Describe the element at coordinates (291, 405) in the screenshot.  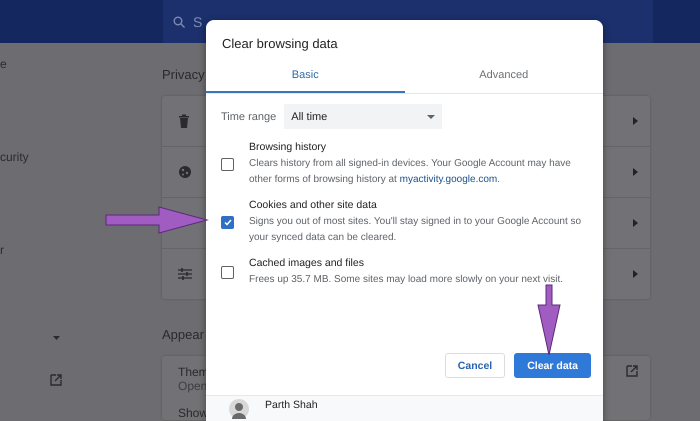
I see `account-name: Parth Shah` at that location.